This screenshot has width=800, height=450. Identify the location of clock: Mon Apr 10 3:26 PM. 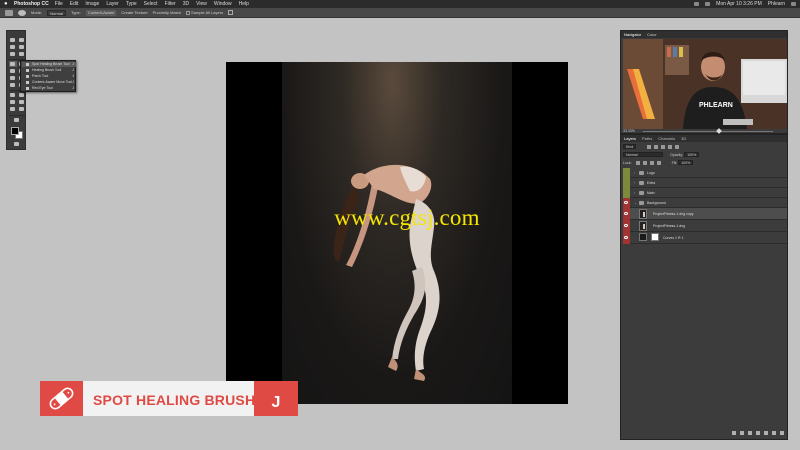
(739, 4).